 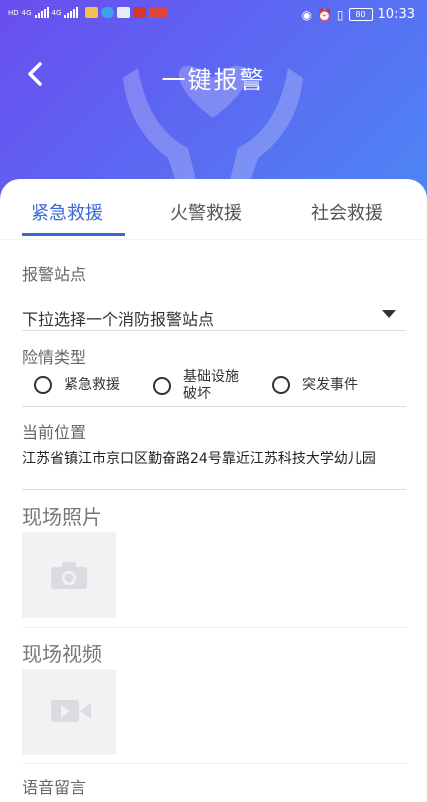 I want to click on station-select-value: 下拉选择一个消防报警站点, so click(x=118, y=319).